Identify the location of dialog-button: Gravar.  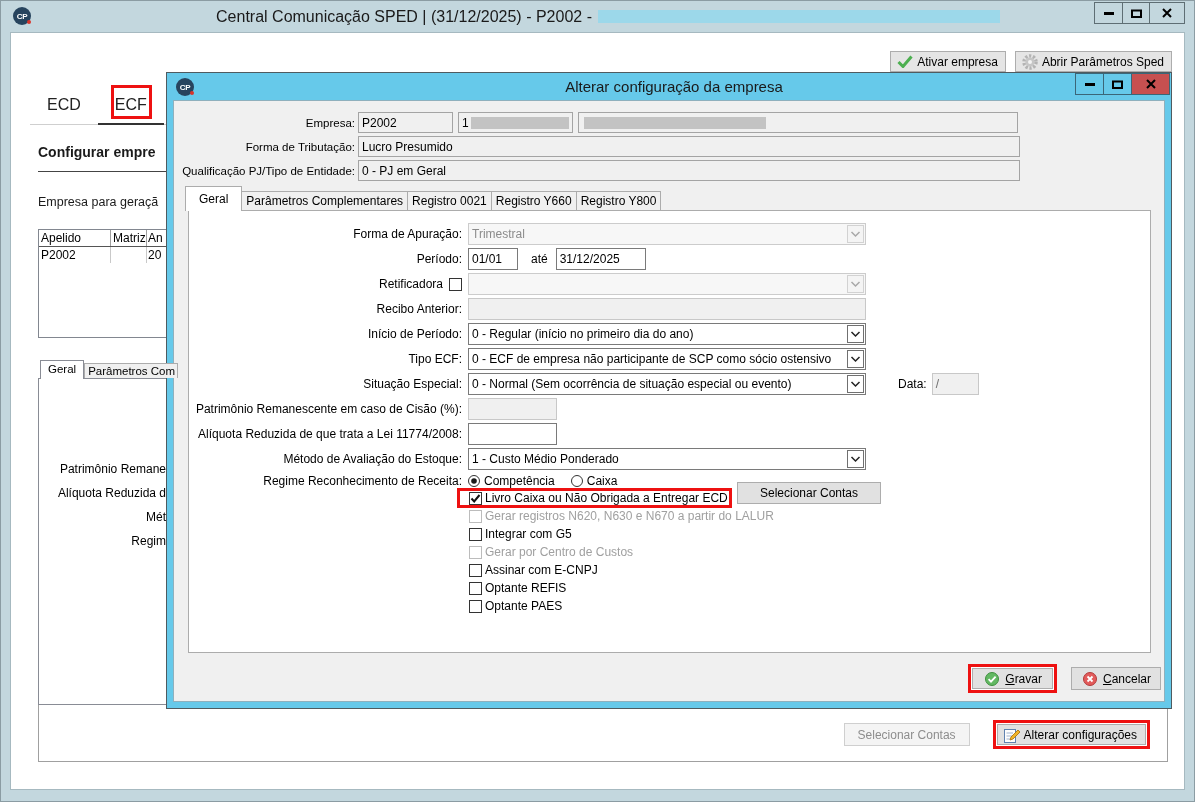
(1012, 678).